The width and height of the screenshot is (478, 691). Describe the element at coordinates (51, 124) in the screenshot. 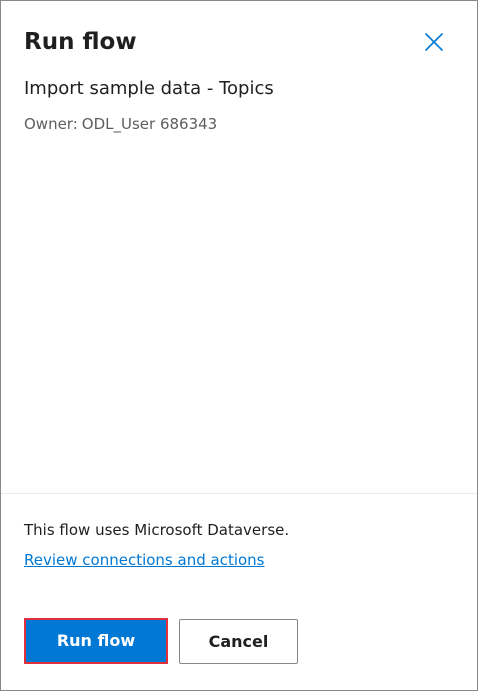

I see `owner-label: Owner:` at that location.